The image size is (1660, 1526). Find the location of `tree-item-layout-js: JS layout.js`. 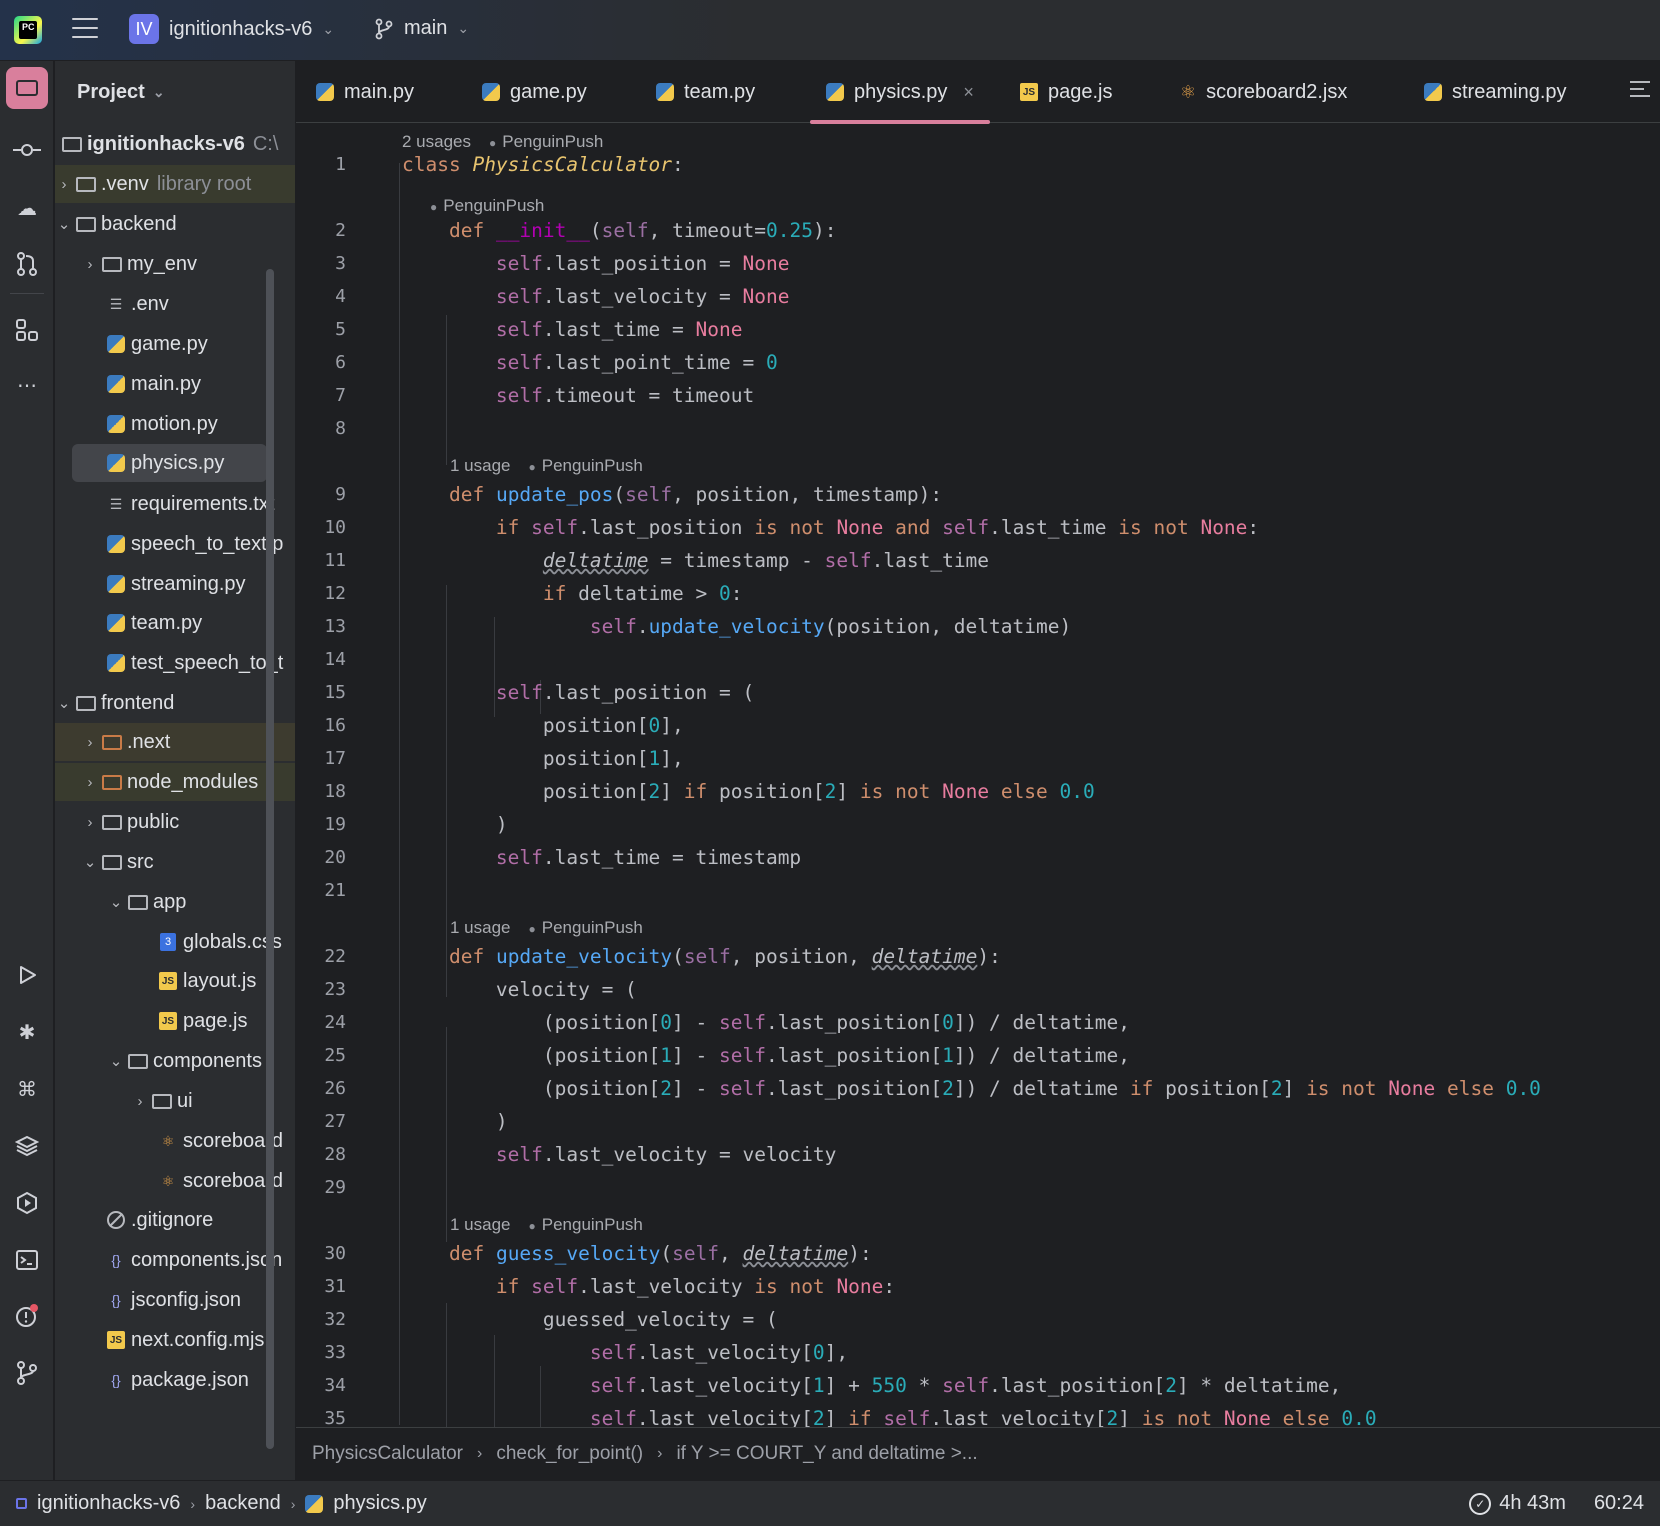

tree-item-layout-js: JS layout.js is located at coordinates (175, 981).